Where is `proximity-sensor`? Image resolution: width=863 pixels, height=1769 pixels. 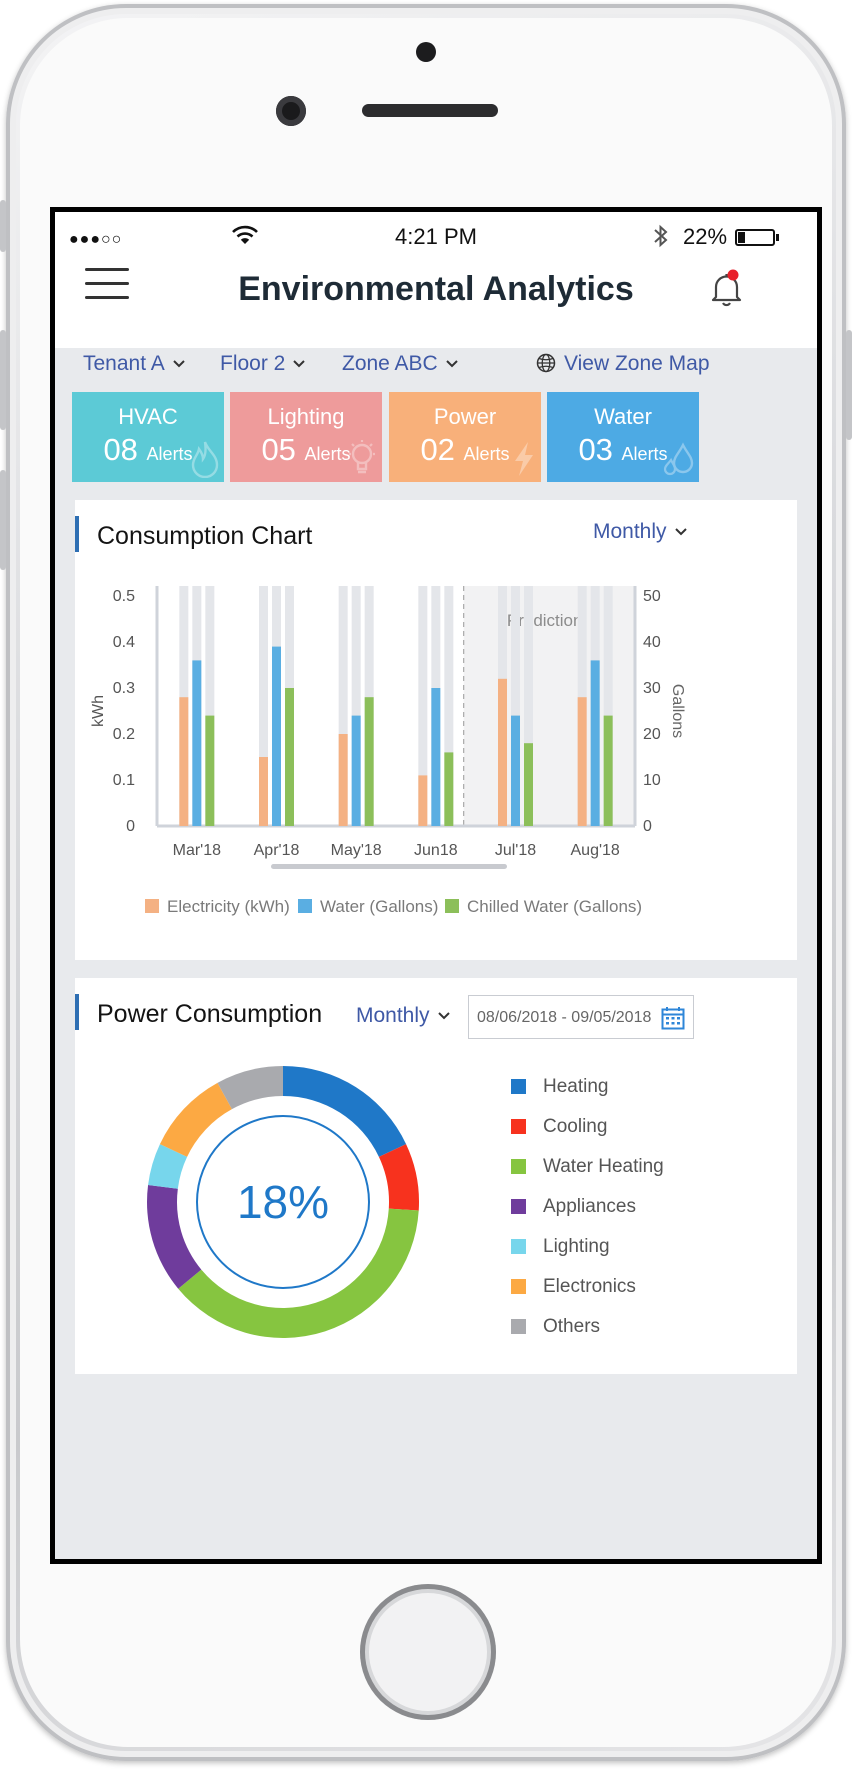 proximity-sensor is located at coordinates (426, 52).